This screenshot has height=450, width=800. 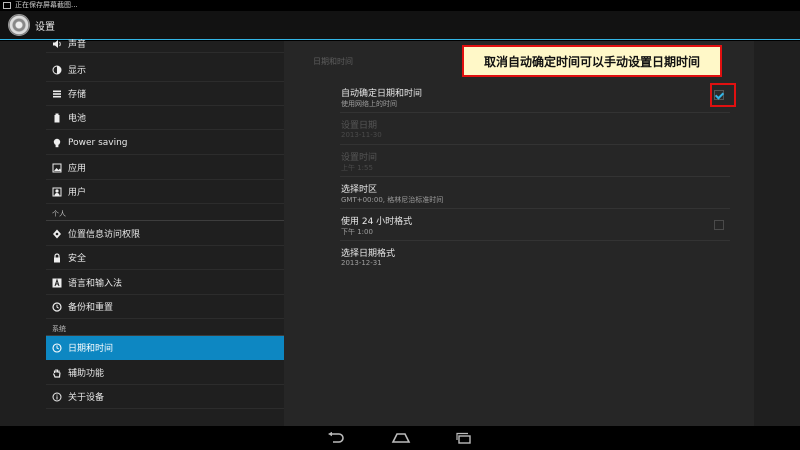 I want to click on pref-title: 选择时区, so click(x=359, y=190).